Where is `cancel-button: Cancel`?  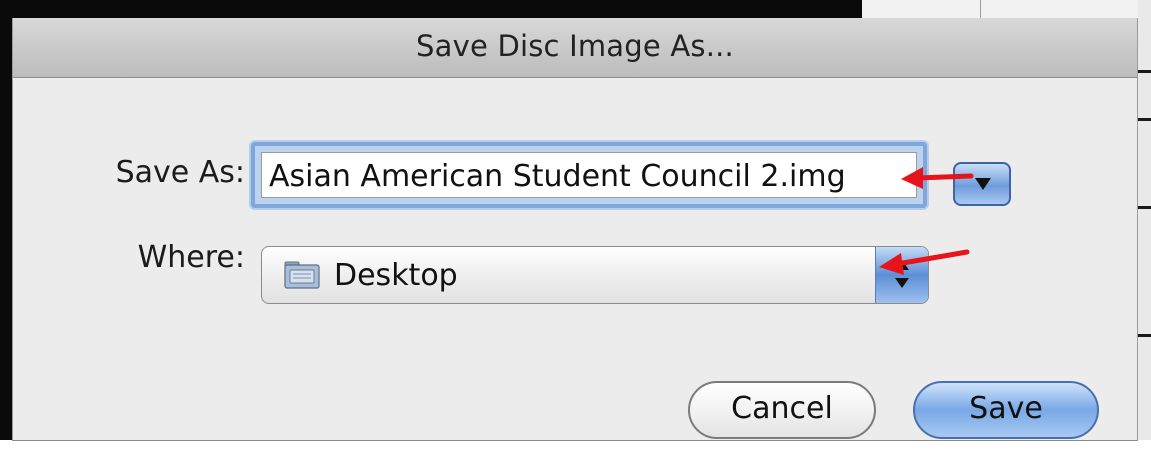 cancel-button: Cancel is located at coordinates (782, 410).